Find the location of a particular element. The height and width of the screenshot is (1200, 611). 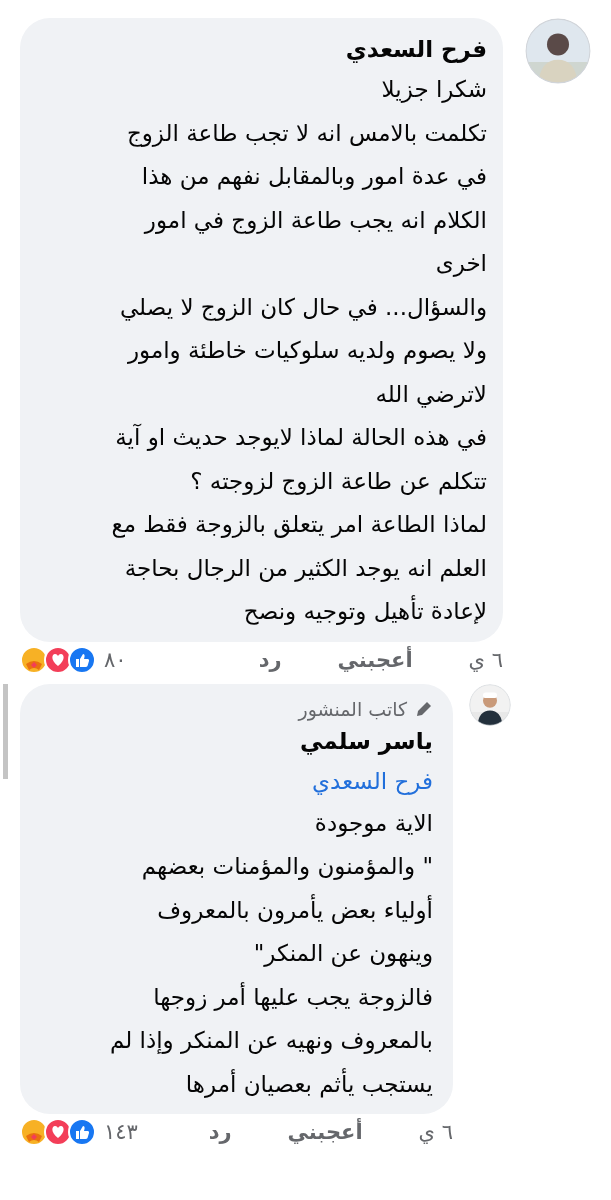

reaction-count: ٨٠ is located at coordinates (115, 660).